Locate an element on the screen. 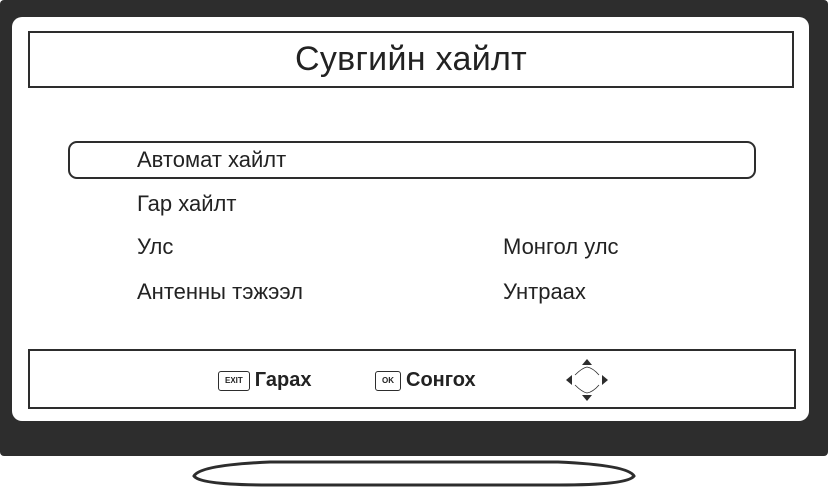  exit-label: Гарах is located at coordinates (283, 380).